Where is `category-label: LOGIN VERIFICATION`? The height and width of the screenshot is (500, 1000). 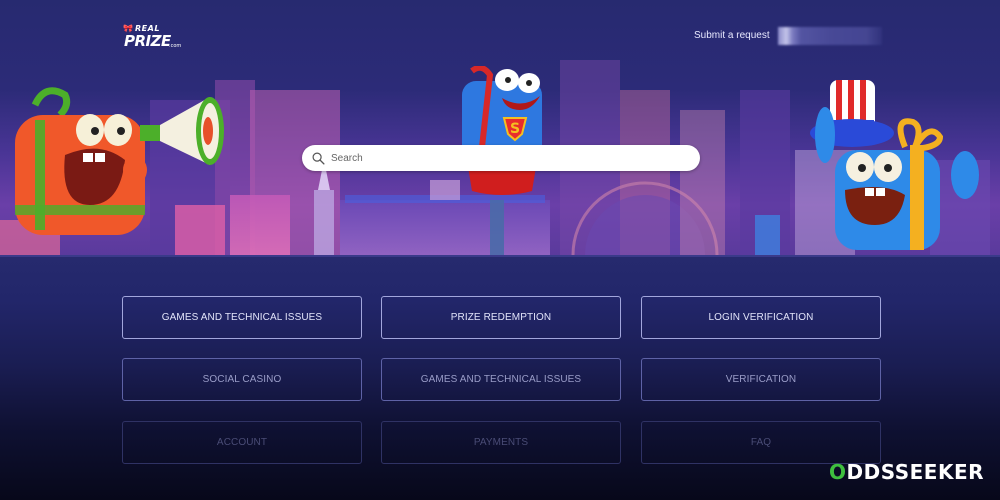
category-label: LOGIN VERIFICATION is located at coordinates (761, 317).